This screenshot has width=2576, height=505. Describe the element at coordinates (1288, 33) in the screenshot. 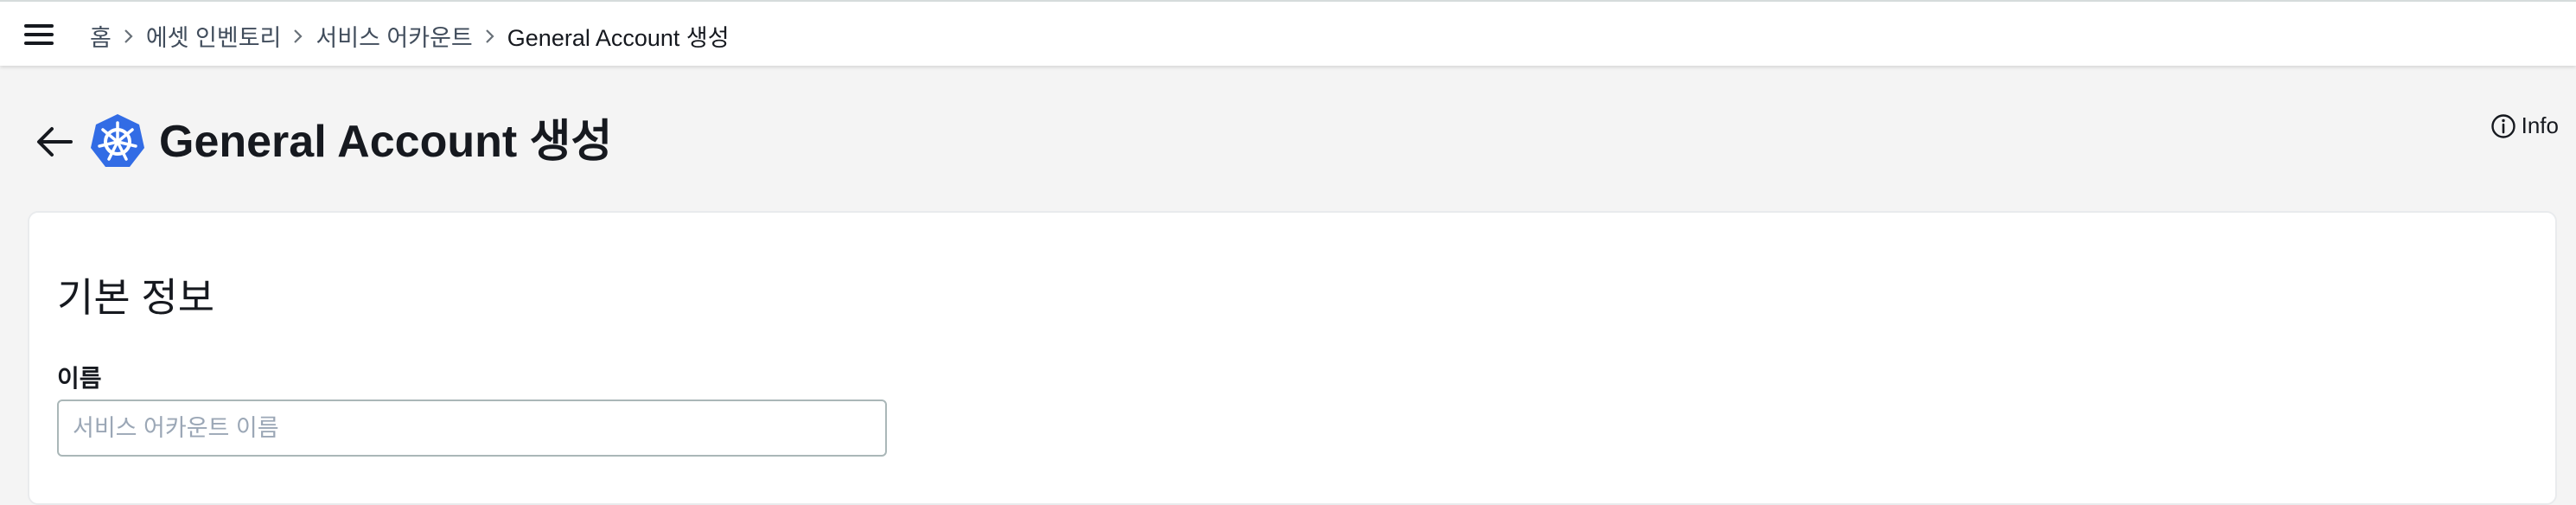

I see `top-nav-bar: 홈 에셋 인벤토리 서비스 어카운트 General Account 생성` at that location.